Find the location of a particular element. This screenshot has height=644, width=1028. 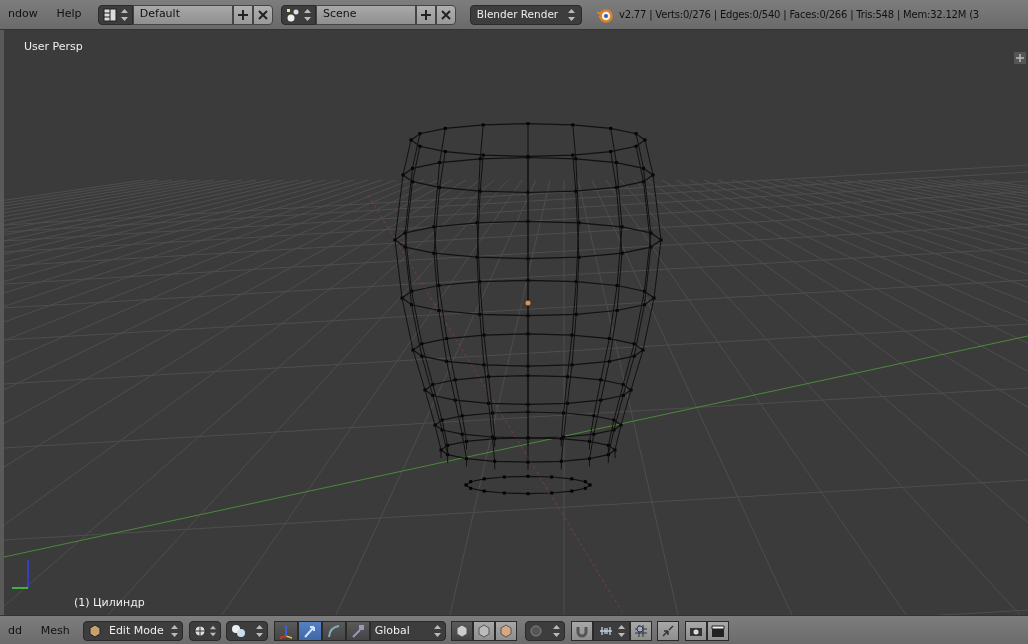

object-name-label: (1) Цилиндр is located at coordinates (109, 603).